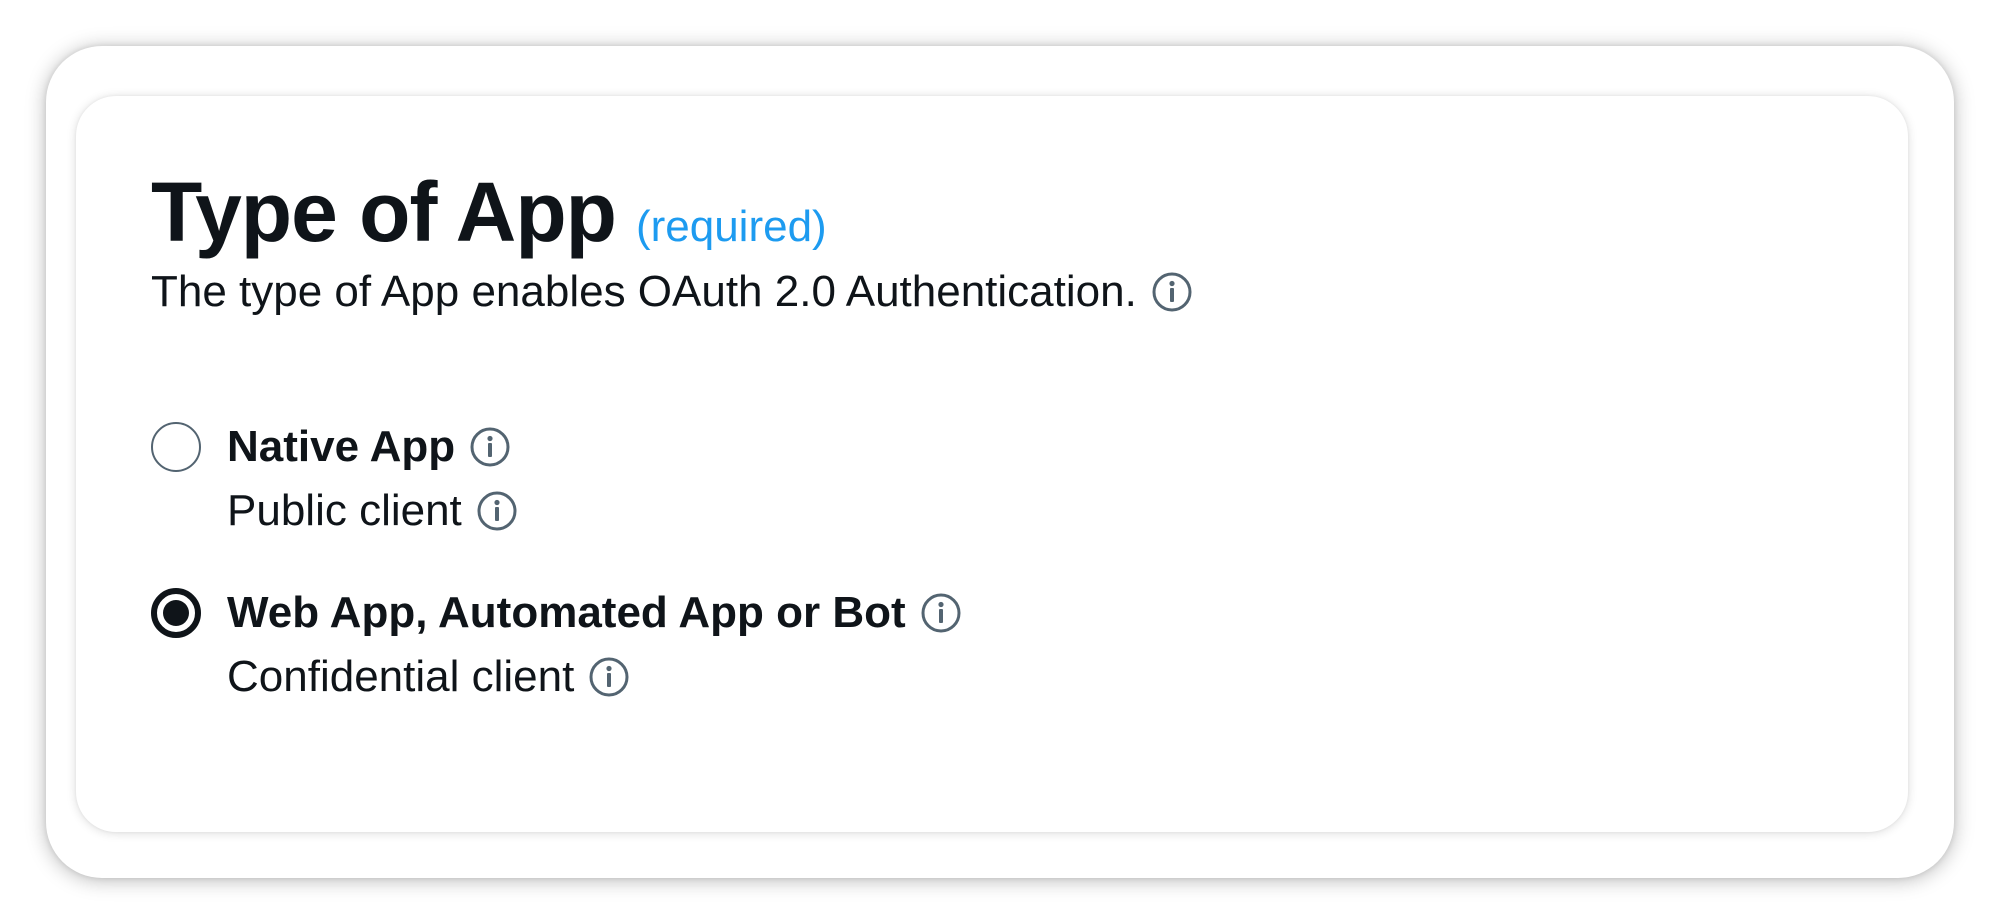 Image resolution: width=2000 pixels, height=924 pixels. What do you see at coordinates (176, 613) in the screenshot?
I see `radio-button-web-app` at bounding box center [176, 613].